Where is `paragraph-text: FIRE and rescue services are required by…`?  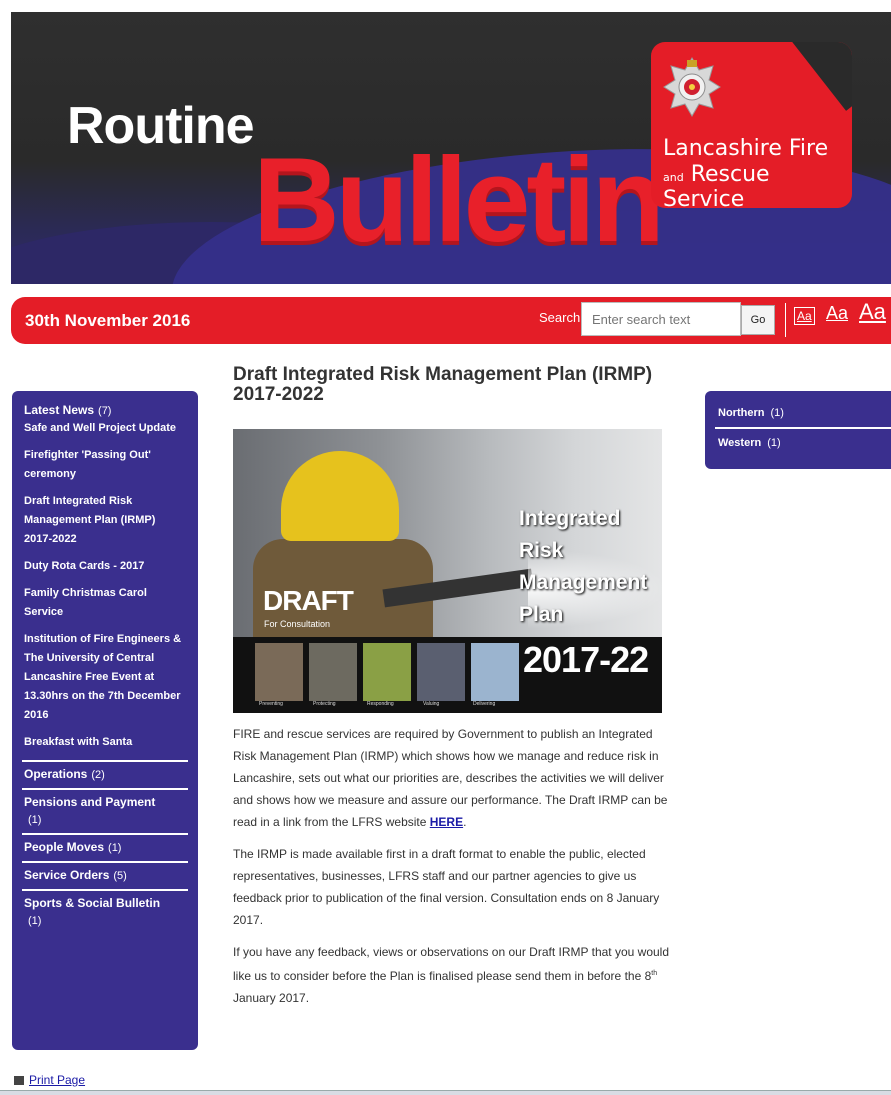 paragraph-text: FIRE and rescue services are required by… is located at coordinates (450, 778).